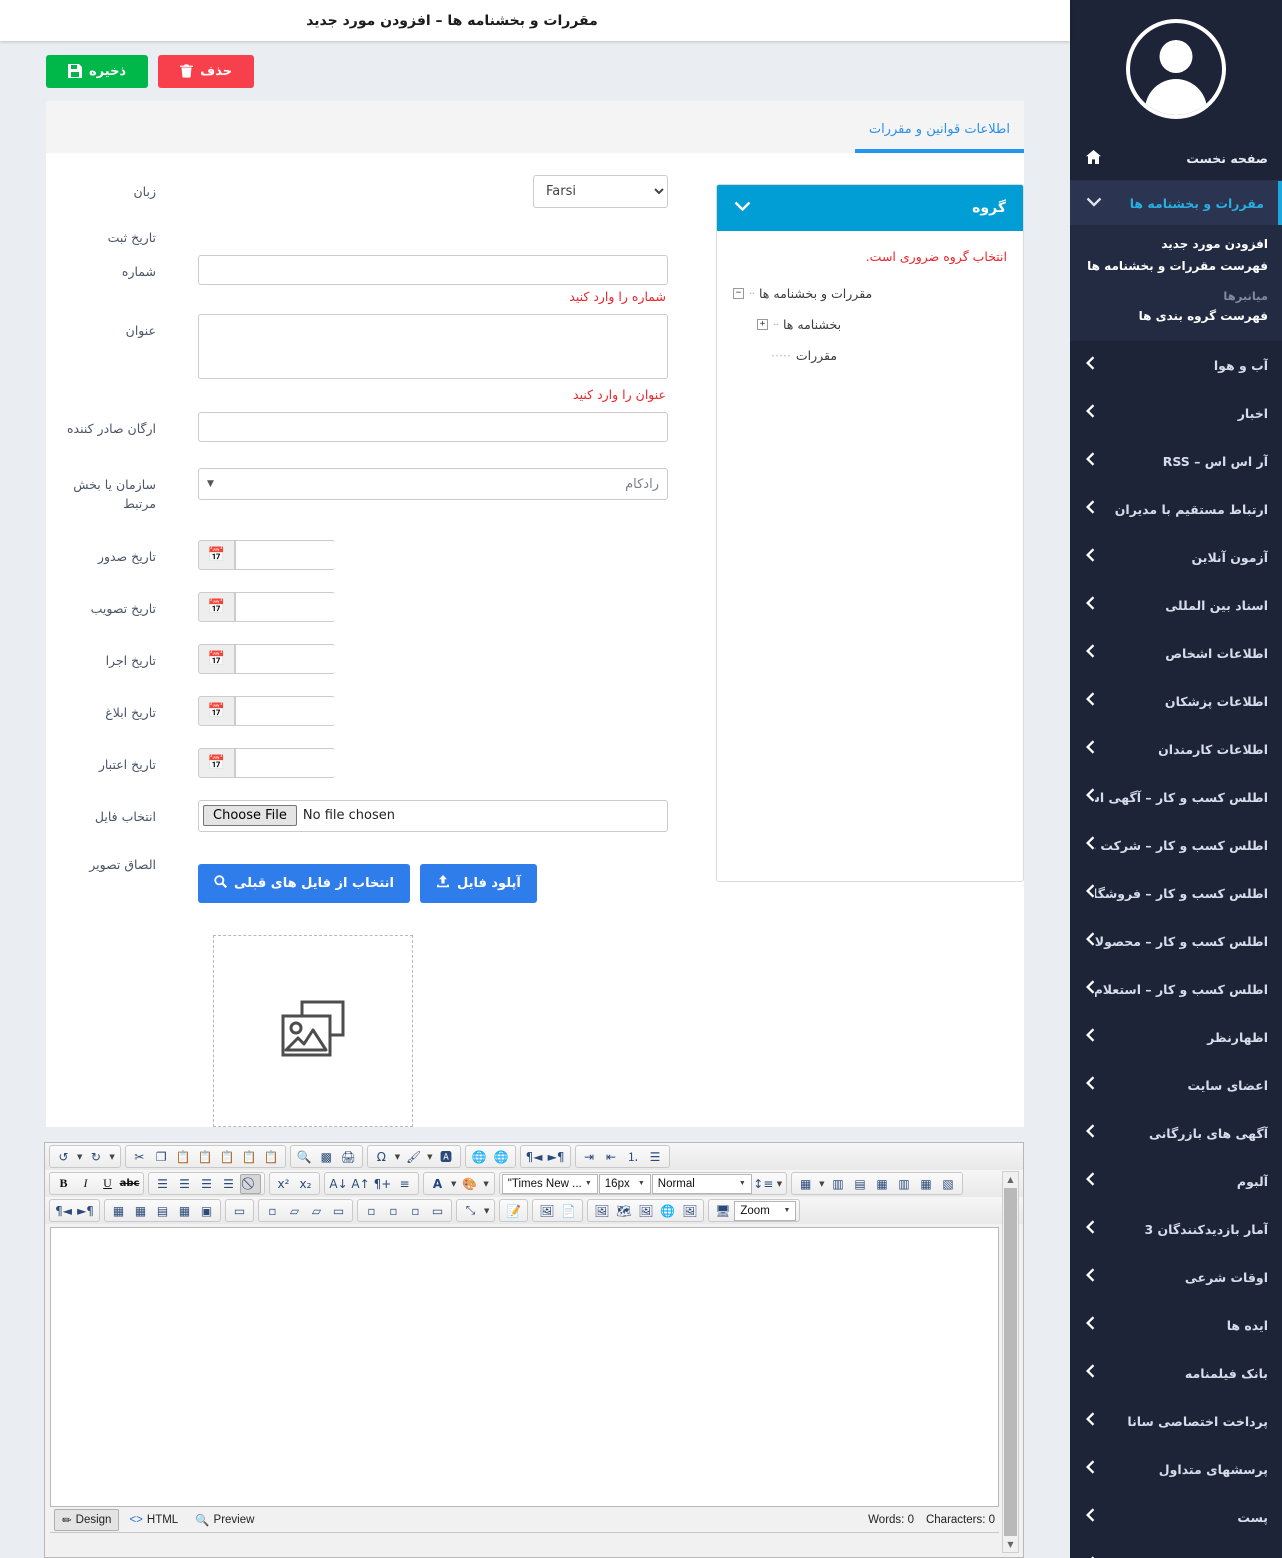 The image size is (1282, 1558). What do you see at coordinates (486, 1211) in the screenshot?
I see `resize-dropdown-icon: ▼` at bounding box center [486, 1211].